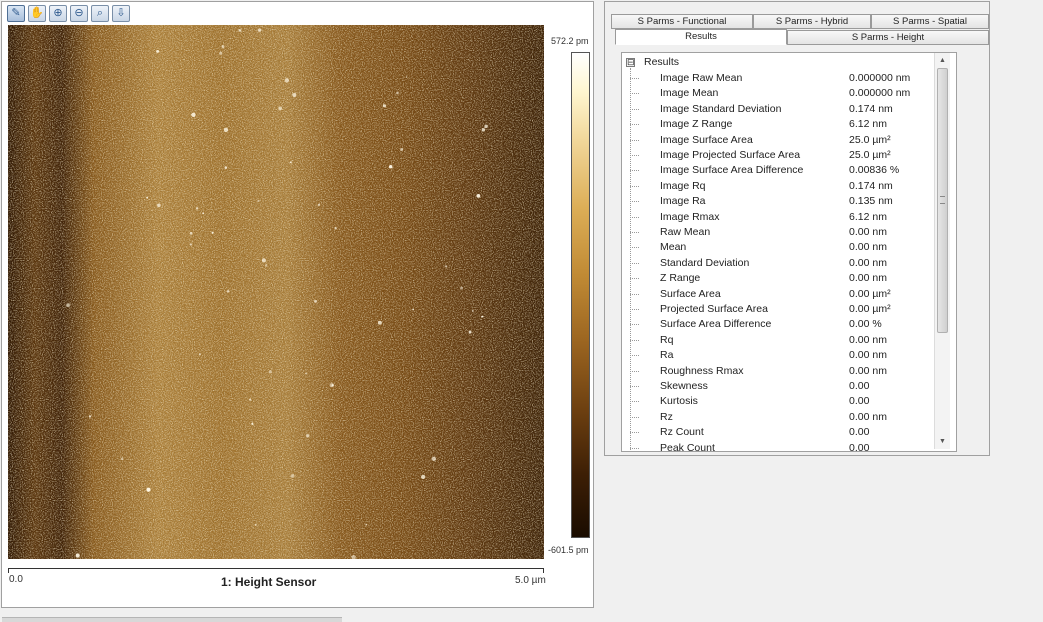 This screenshot has width=1043, height=622. I want to click on export-button: ⇩, so click(121, 13).